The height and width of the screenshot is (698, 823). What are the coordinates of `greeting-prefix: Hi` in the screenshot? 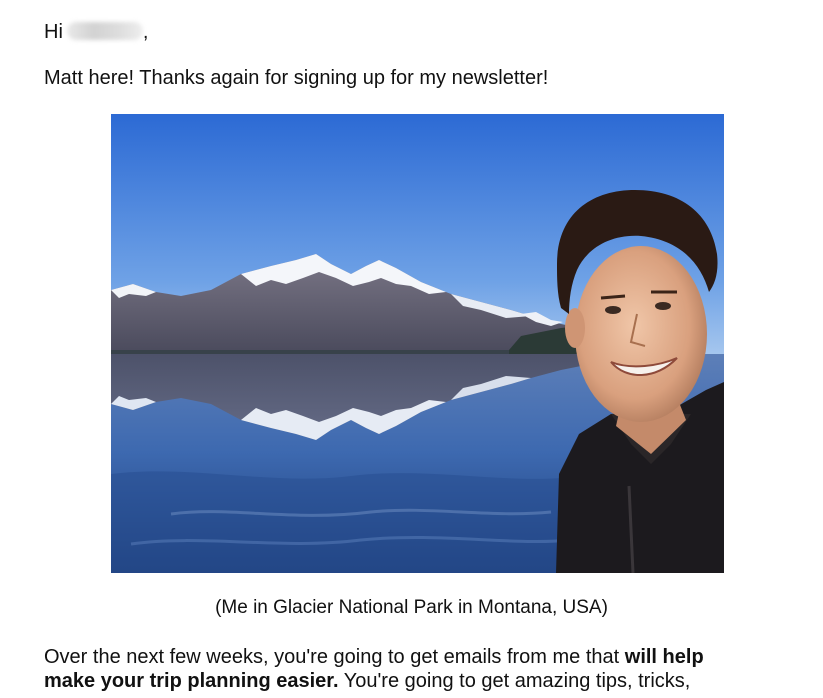 It's located at (53, 32).